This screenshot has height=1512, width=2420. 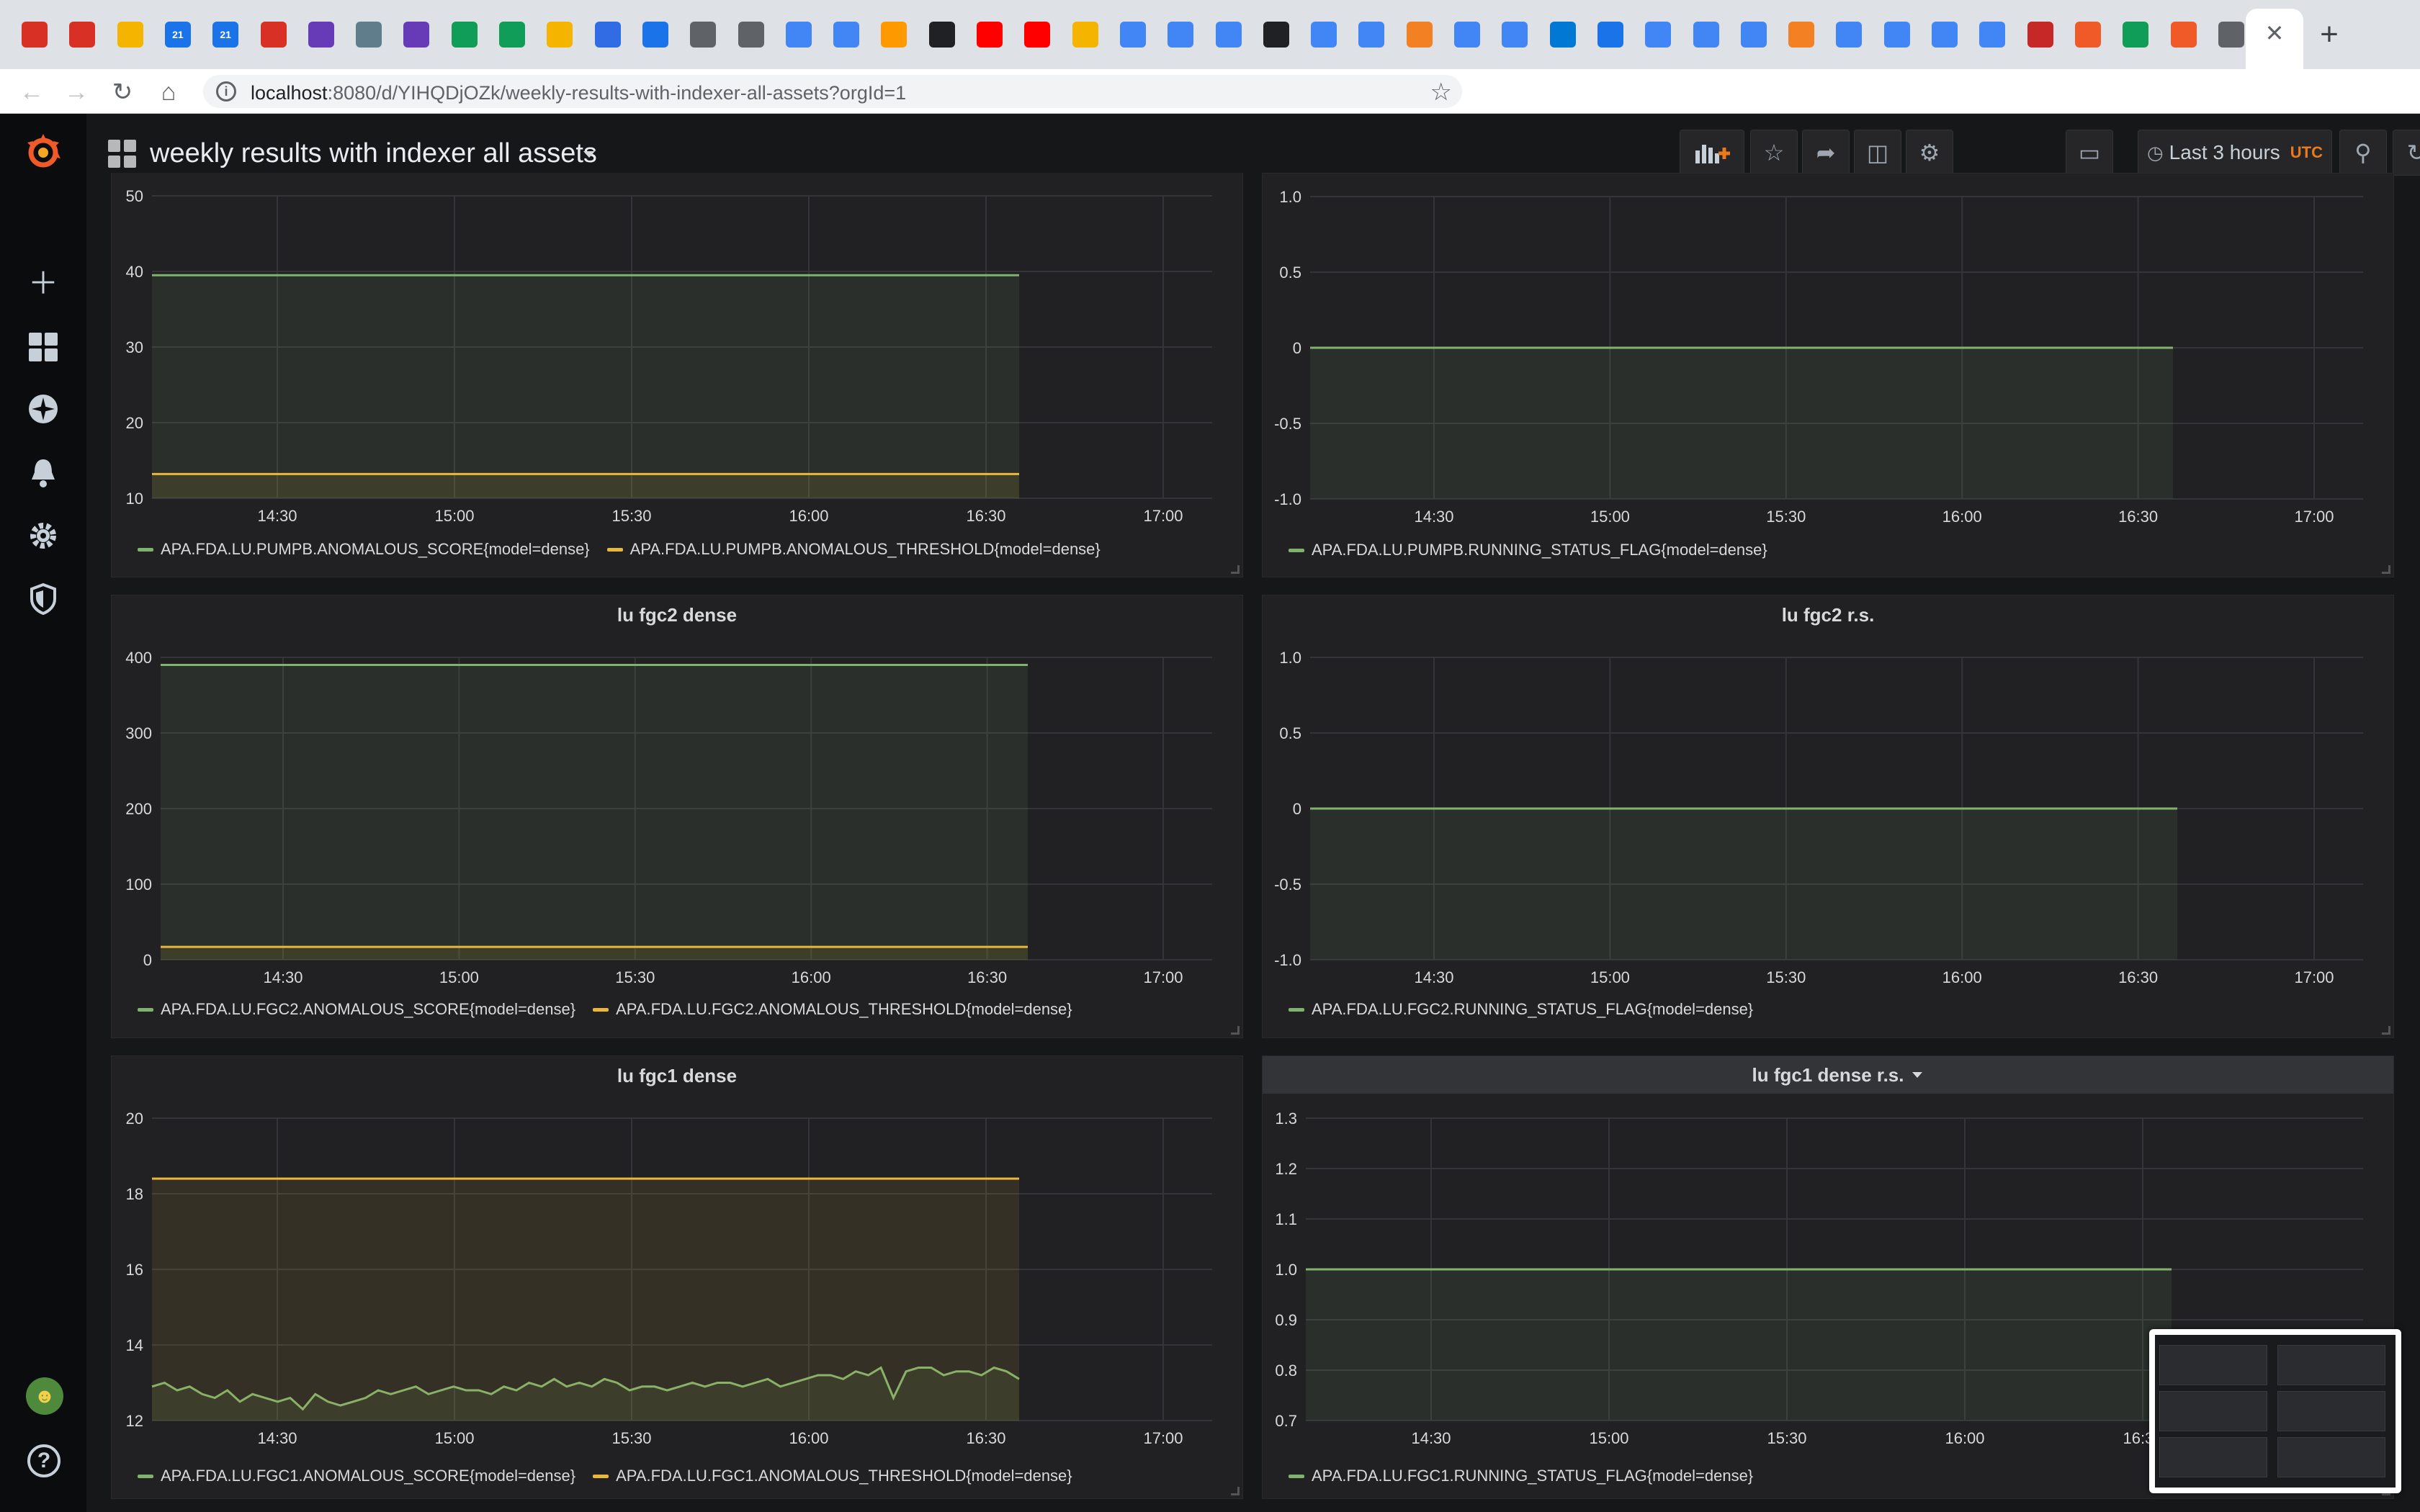 What do you see at coordinates (43, 347) in the screenshot?
I see `dashboards-icon` at bounding box center [43, 347].